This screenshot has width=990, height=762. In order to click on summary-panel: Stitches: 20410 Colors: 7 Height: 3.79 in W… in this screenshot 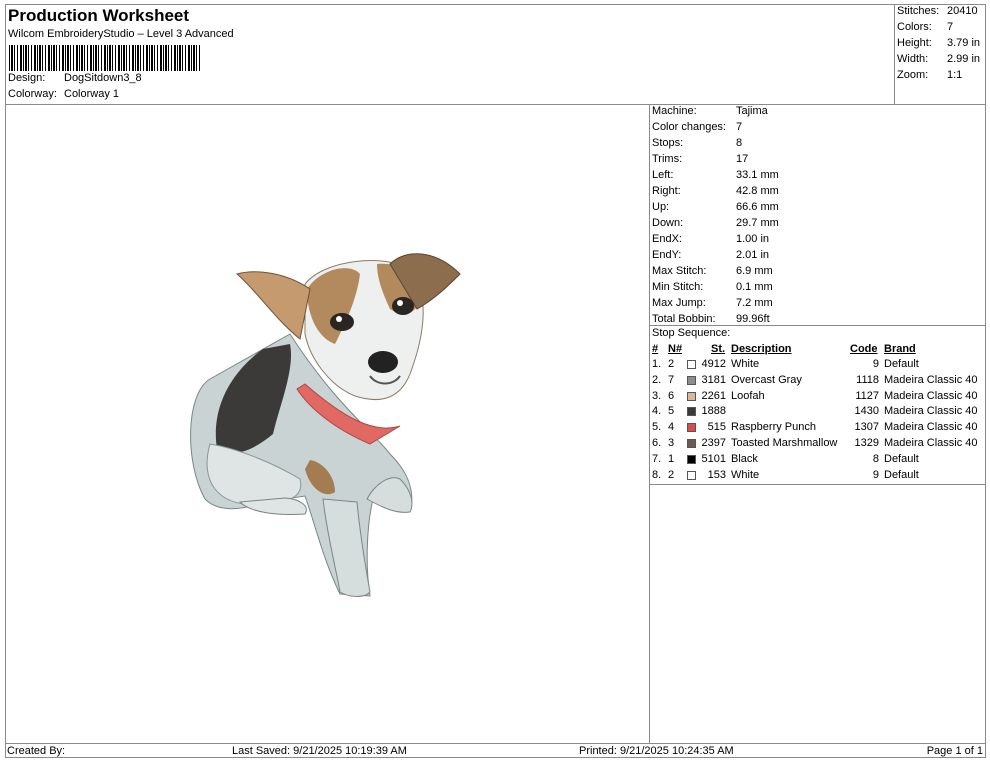, I will do `click(940, 54)`.